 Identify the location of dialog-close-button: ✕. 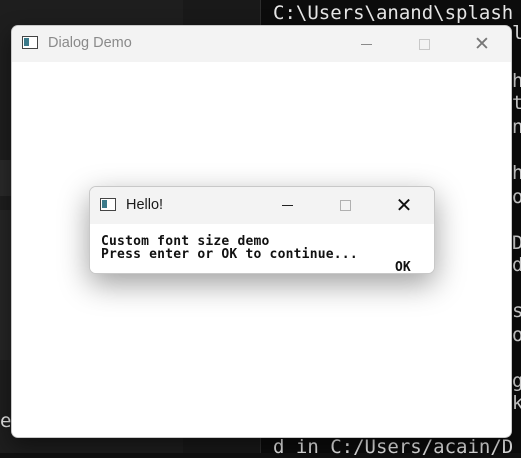
(404, 205).